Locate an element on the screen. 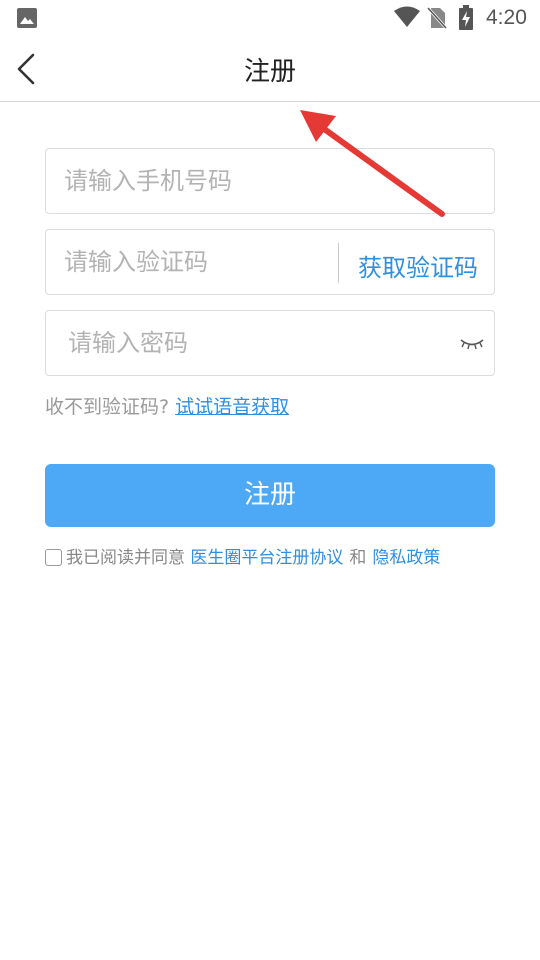 The width and height of the screenshot is (540, 960). no-sim-icon is located at coordinates (437, 18).